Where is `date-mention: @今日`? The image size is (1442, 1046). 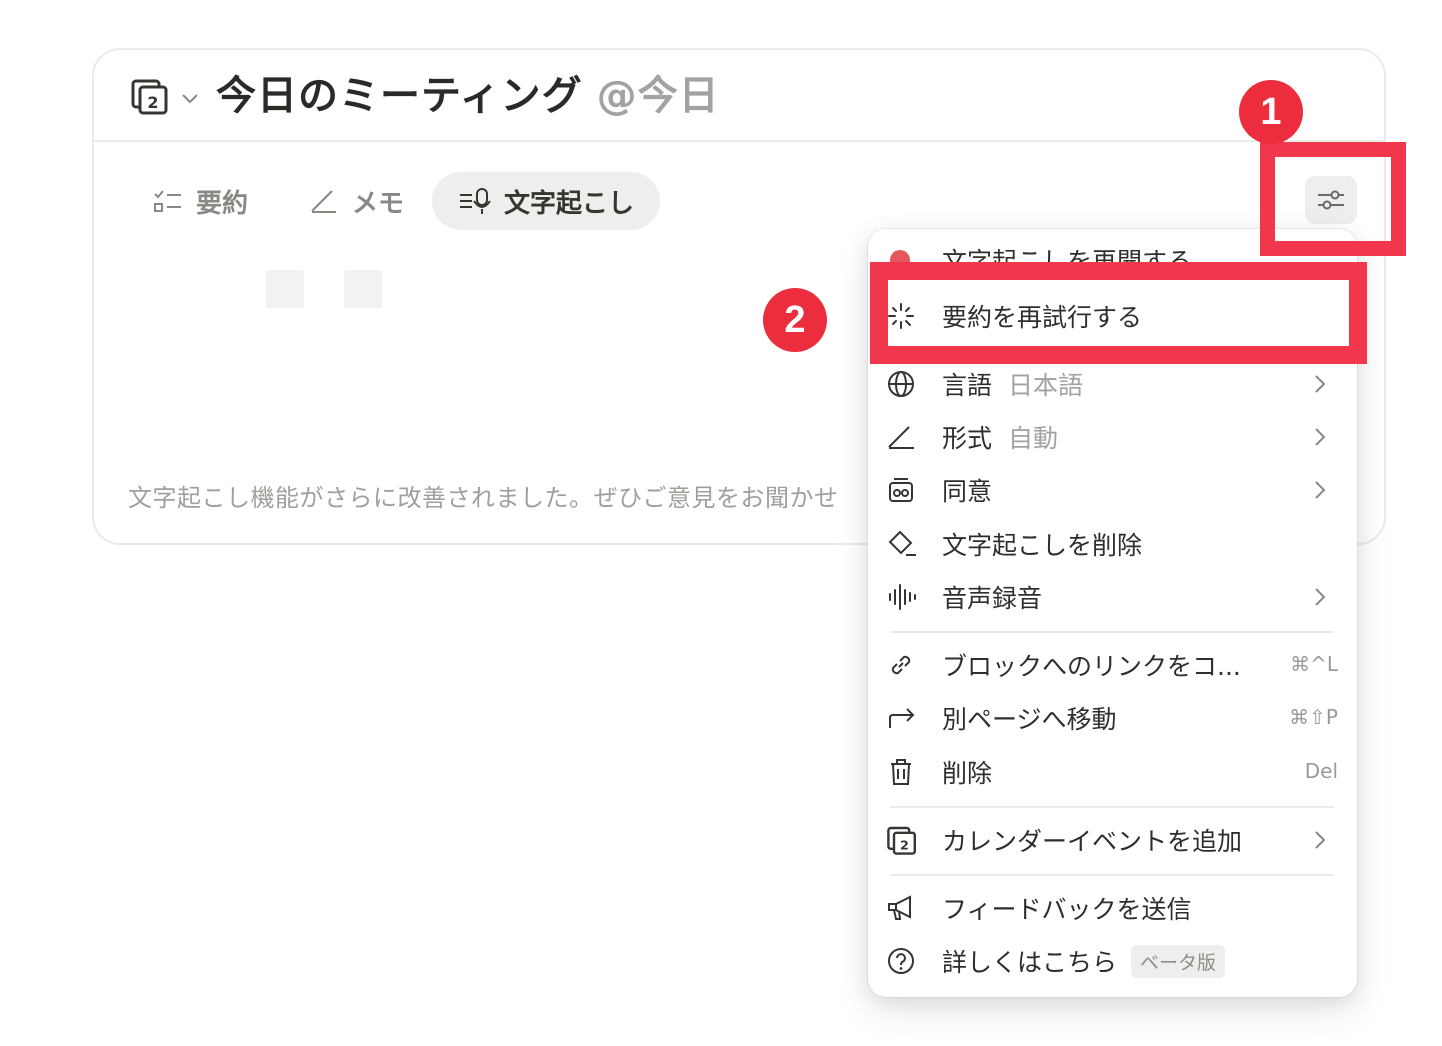
date-mention: @今日 is located at coordinates (658, 96).